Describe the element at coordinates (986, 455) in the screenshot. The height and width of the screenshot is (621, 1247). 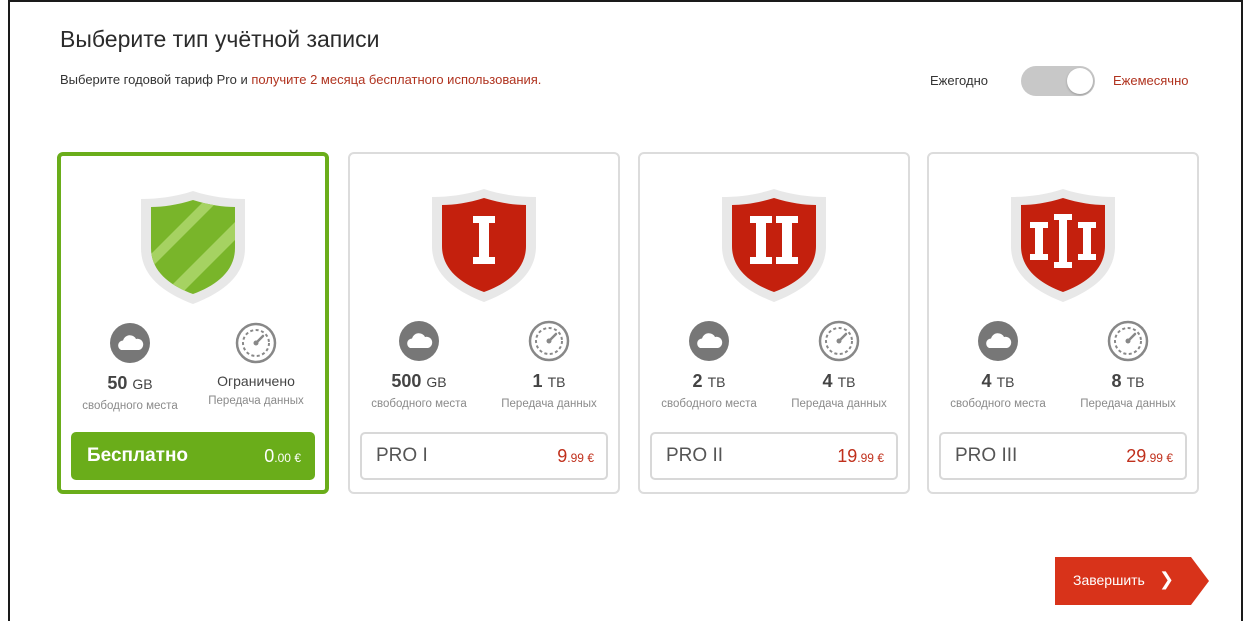
I see `plan-name: PRO III` at that location.